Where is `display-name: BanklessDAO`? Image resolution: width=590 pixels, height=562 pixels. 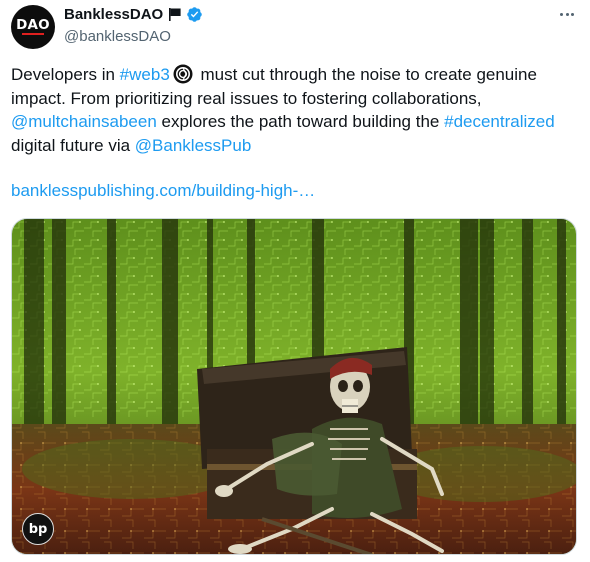
display-name: BanklessDAO is located at coordinates (113, 14).